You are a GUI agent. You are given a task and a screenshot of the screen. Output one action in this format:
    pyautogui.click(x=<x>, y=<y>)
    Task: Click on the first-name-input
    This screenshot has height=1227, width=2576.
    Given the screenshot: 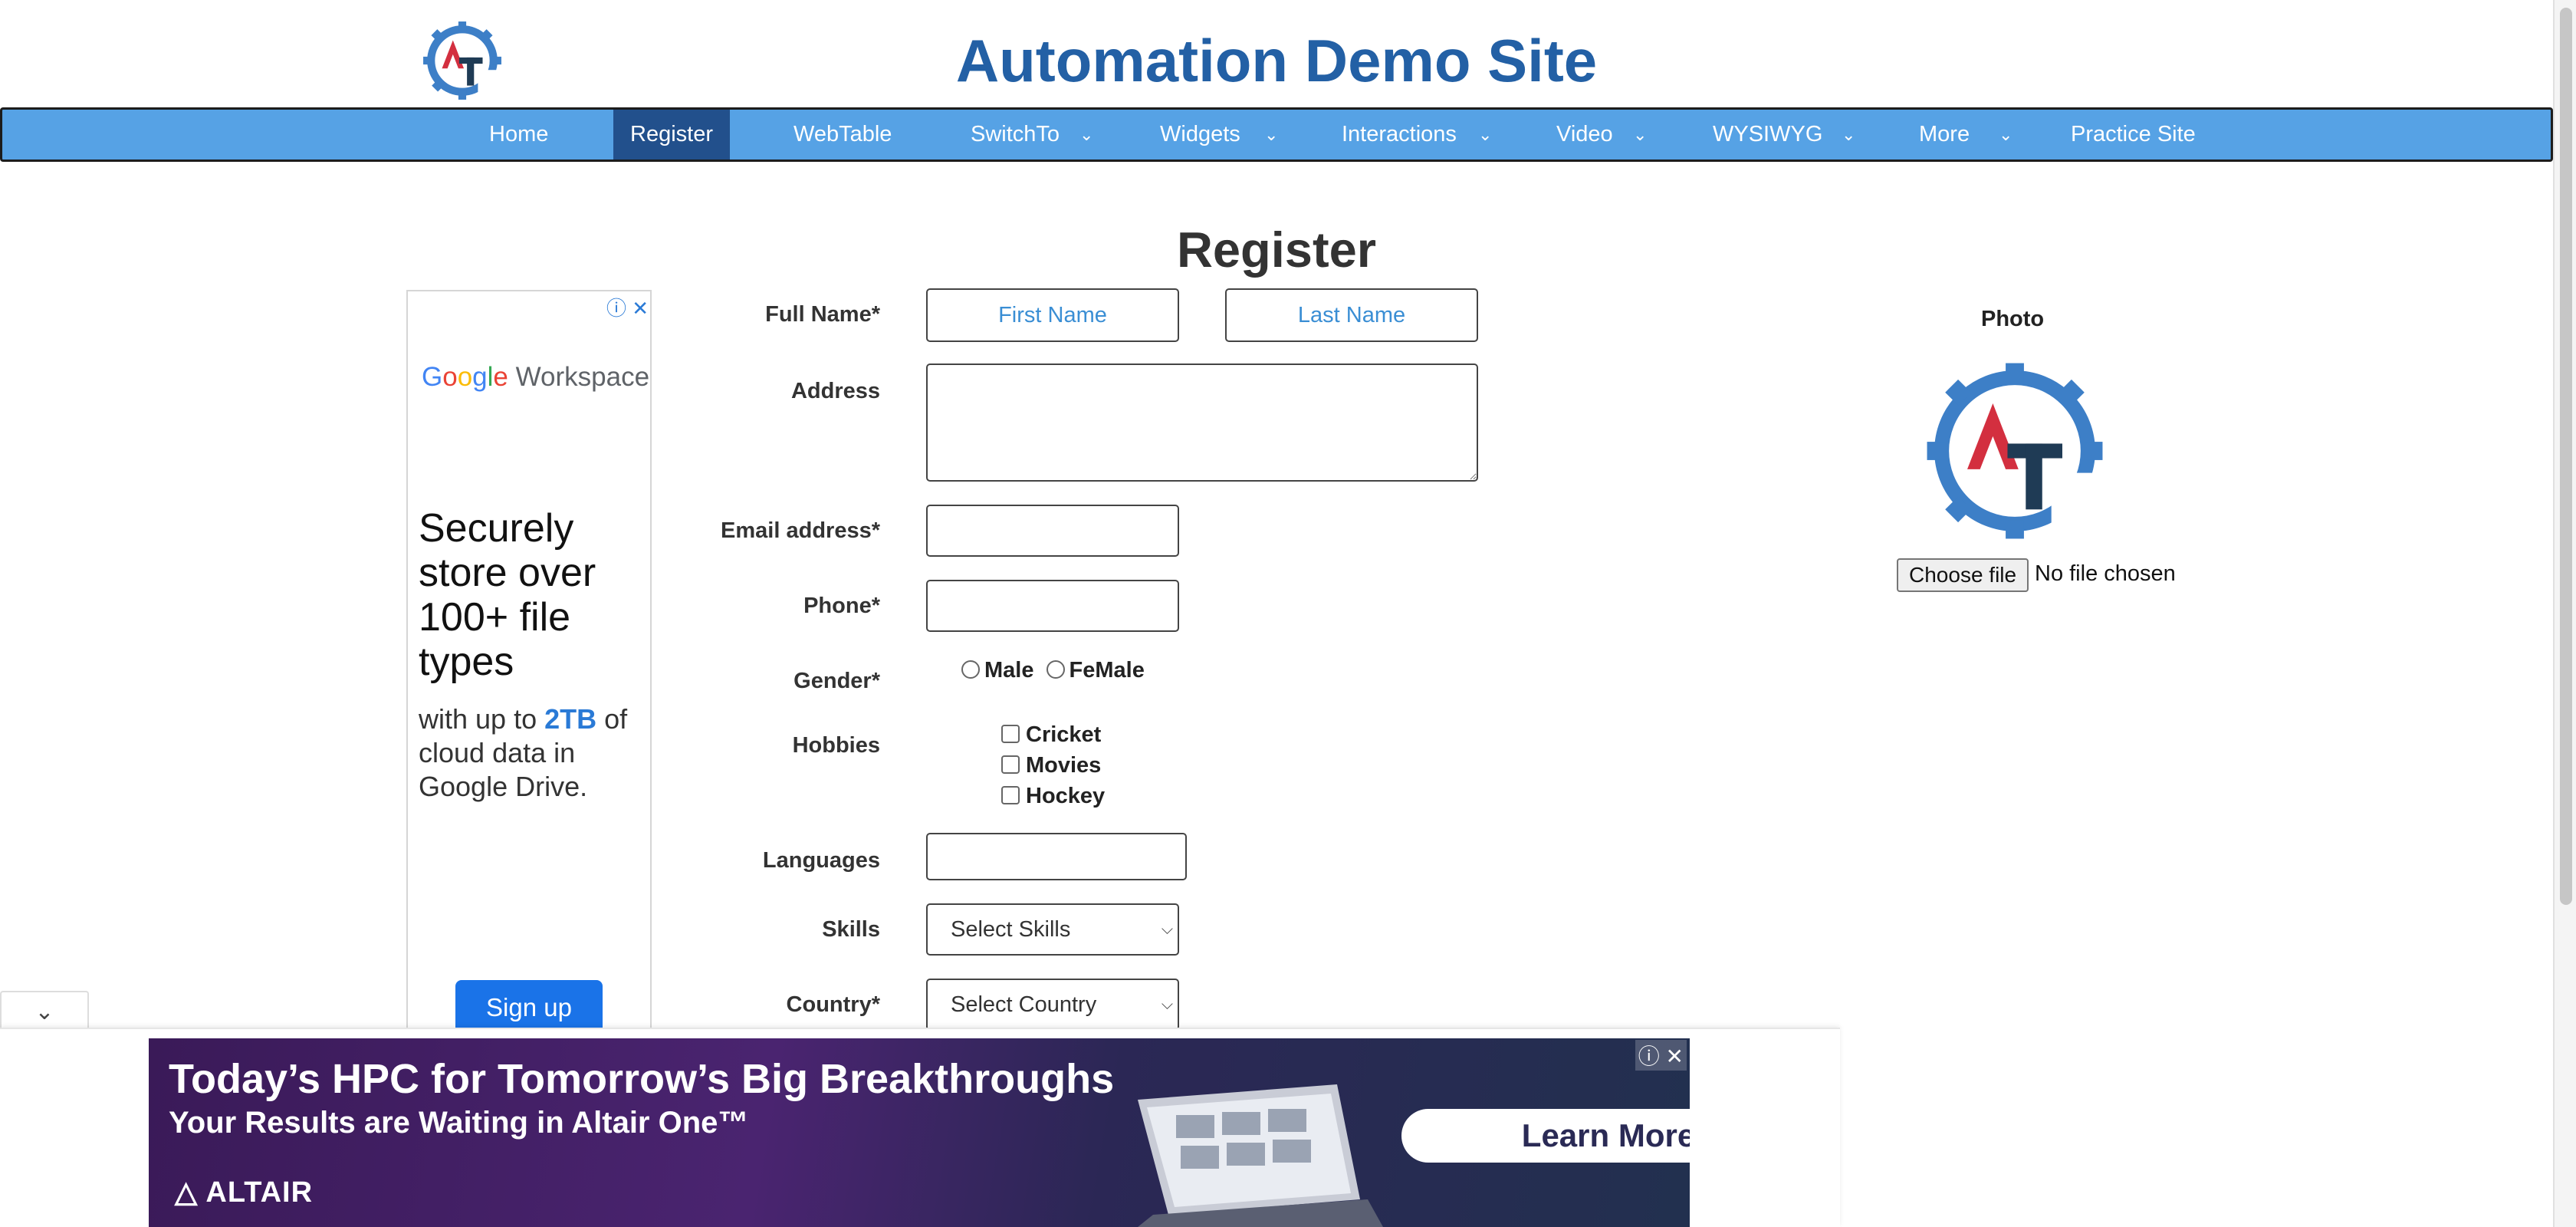 What is the action you would take?
    pyautogui.click(x=1052, y=315)
    